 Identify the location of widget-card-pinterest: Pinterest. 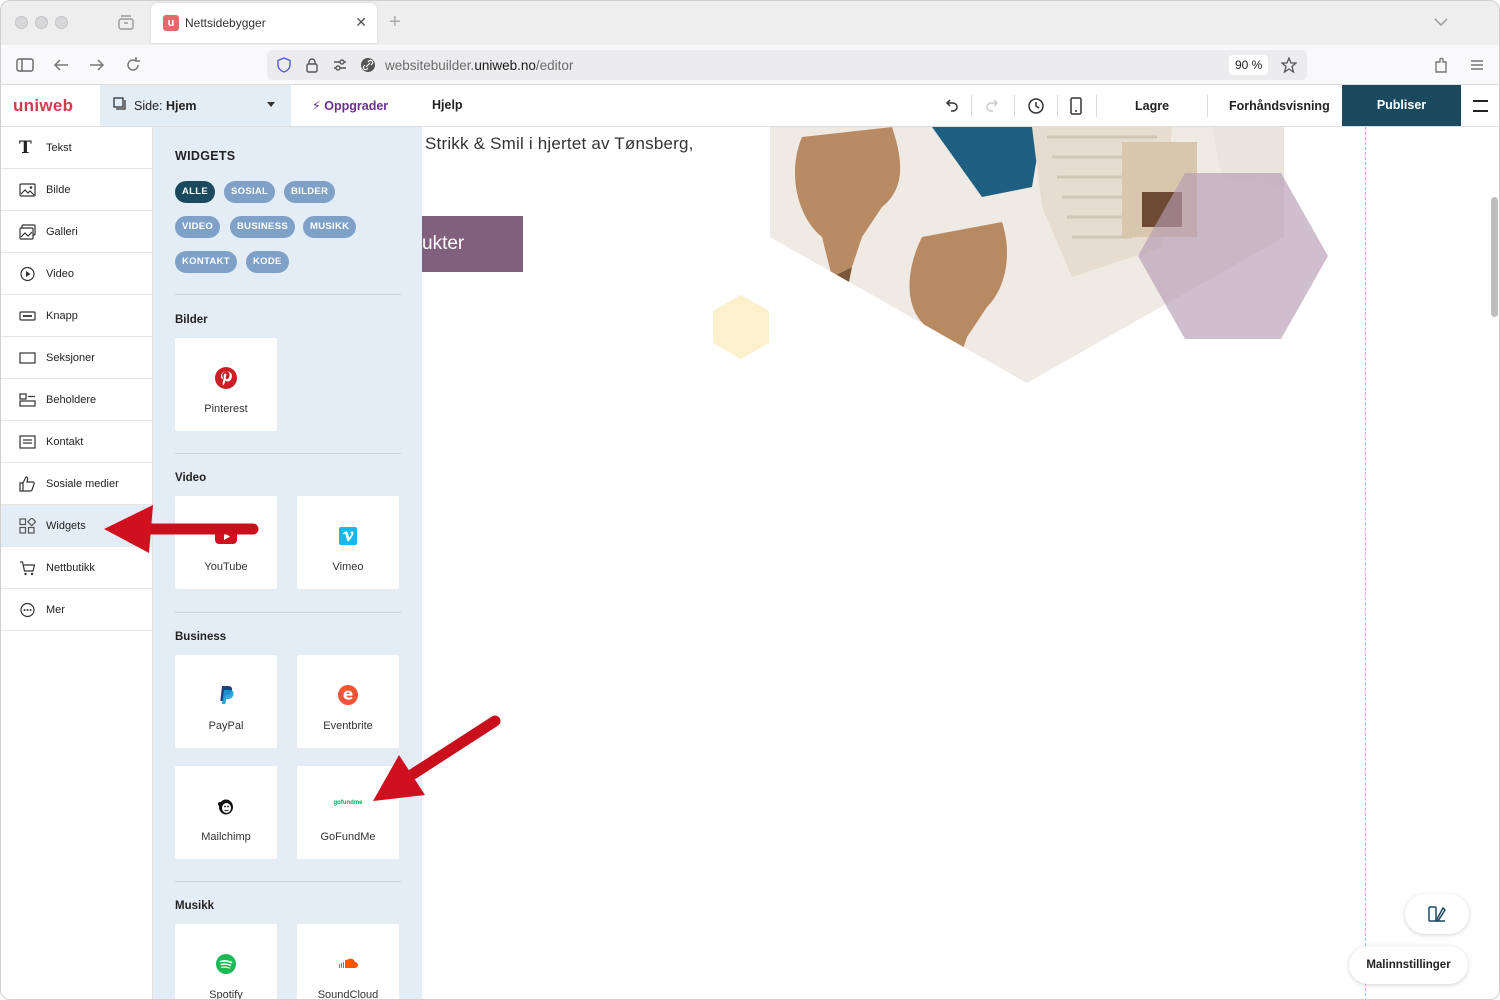
(226, 384).